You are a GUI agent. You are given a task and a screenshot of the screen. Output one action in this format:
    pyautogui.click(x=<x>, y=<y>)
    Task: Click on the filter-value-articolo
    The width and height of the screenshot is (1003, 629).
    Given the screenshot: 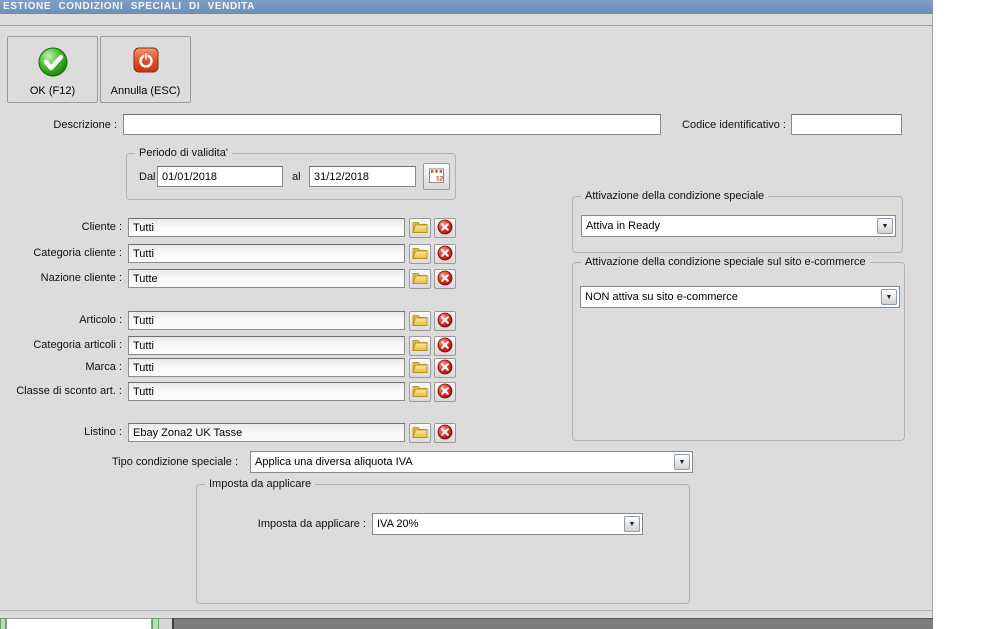 What is the action you would take?
    pyautogui.click(x=266, y=320)
    